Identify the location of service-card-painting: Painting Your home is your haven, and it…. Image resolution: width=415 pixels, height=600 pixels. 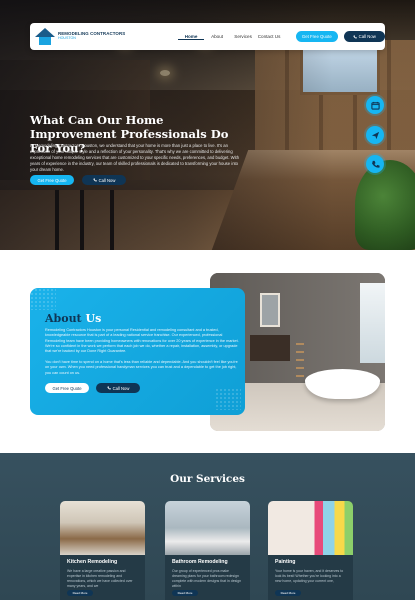
(310, 550).